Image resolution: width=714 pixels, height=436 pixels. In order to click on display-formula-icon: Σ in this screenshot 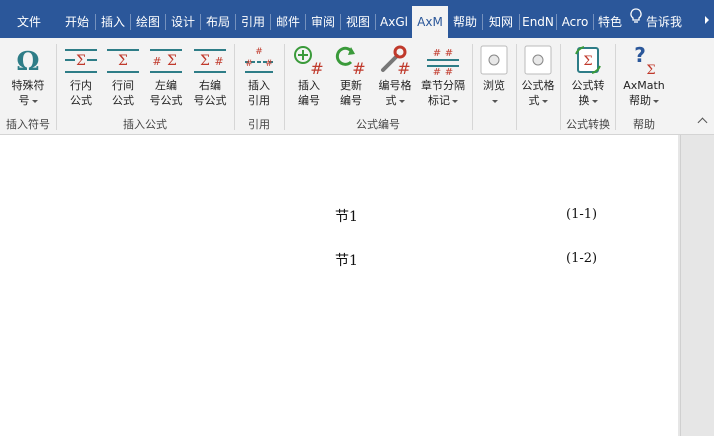, I will do `click(123, 60)`.